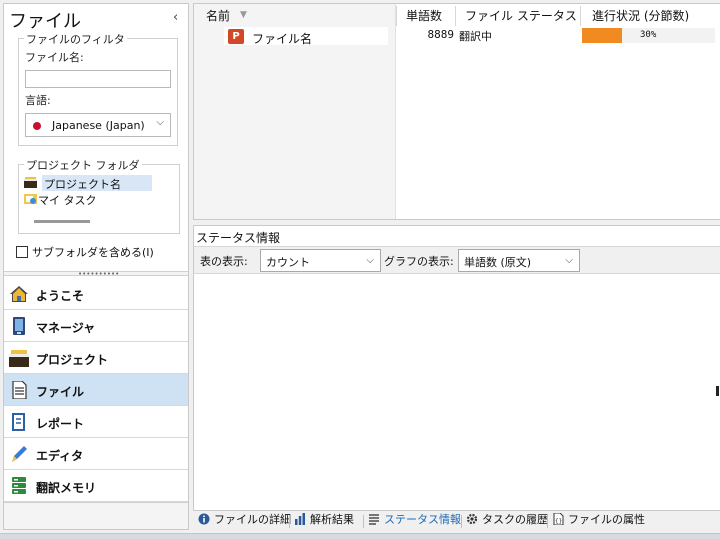  I want to click on analysis-icon, so click(300, 519).